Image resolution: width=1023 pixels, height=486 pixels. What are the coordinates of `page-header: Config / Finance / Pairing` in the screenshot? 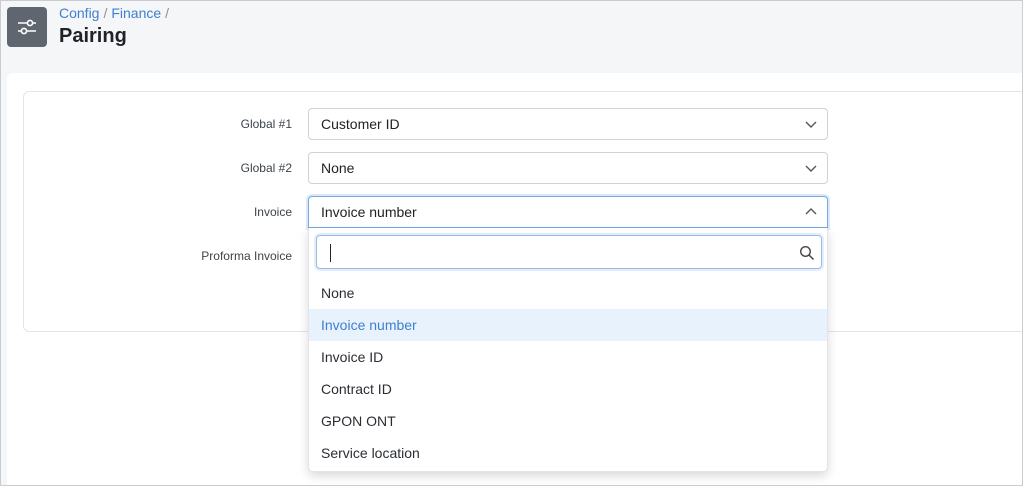 It's located at (511, 36).